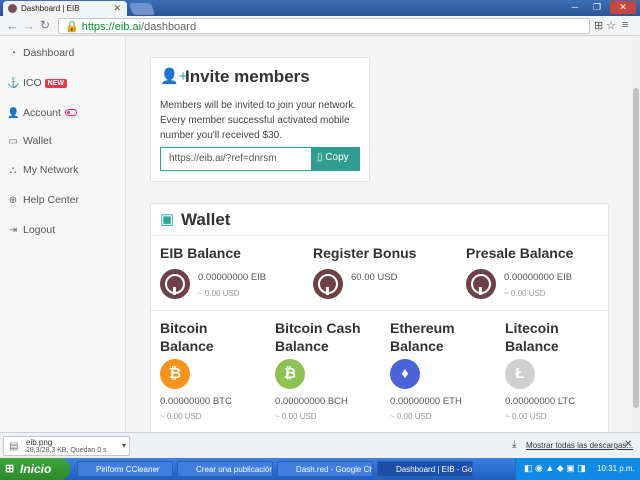  I want to click on close-icon: ✕, so click(628, 444).